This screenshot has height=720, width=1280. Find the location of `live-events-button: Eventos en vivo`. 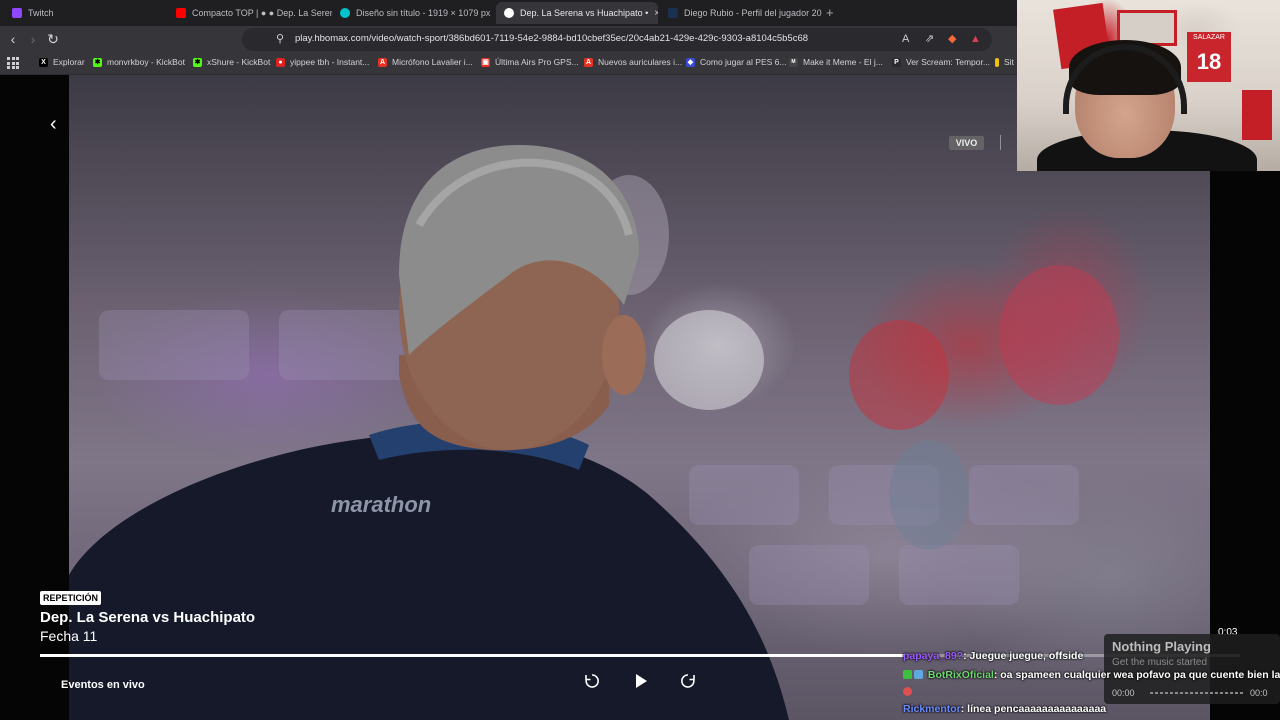

live-events-button: Eventos en vivo is located at coordinates (103, 685).